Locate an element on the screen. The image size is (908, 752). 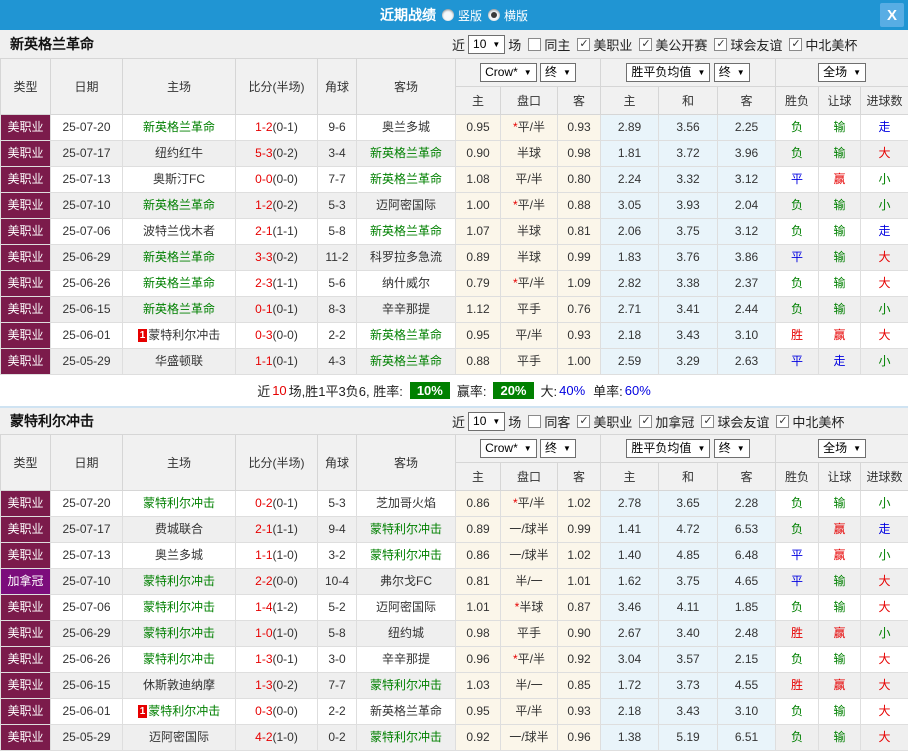
radio-label: 横版 is located at coordinates (516, 15).